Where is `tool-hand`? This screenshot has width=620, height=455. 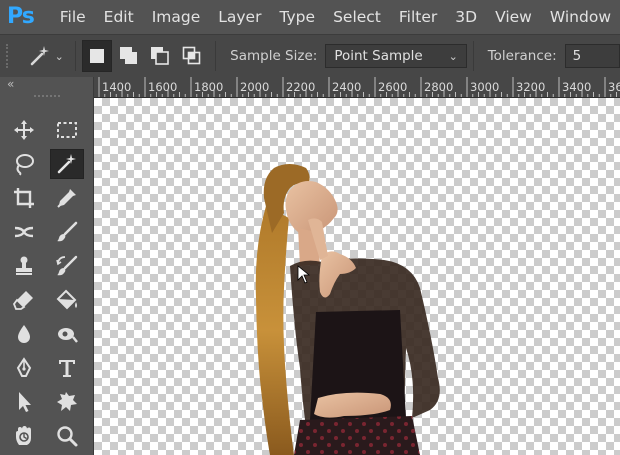
tool-hand is located at coordinates (24, 436).